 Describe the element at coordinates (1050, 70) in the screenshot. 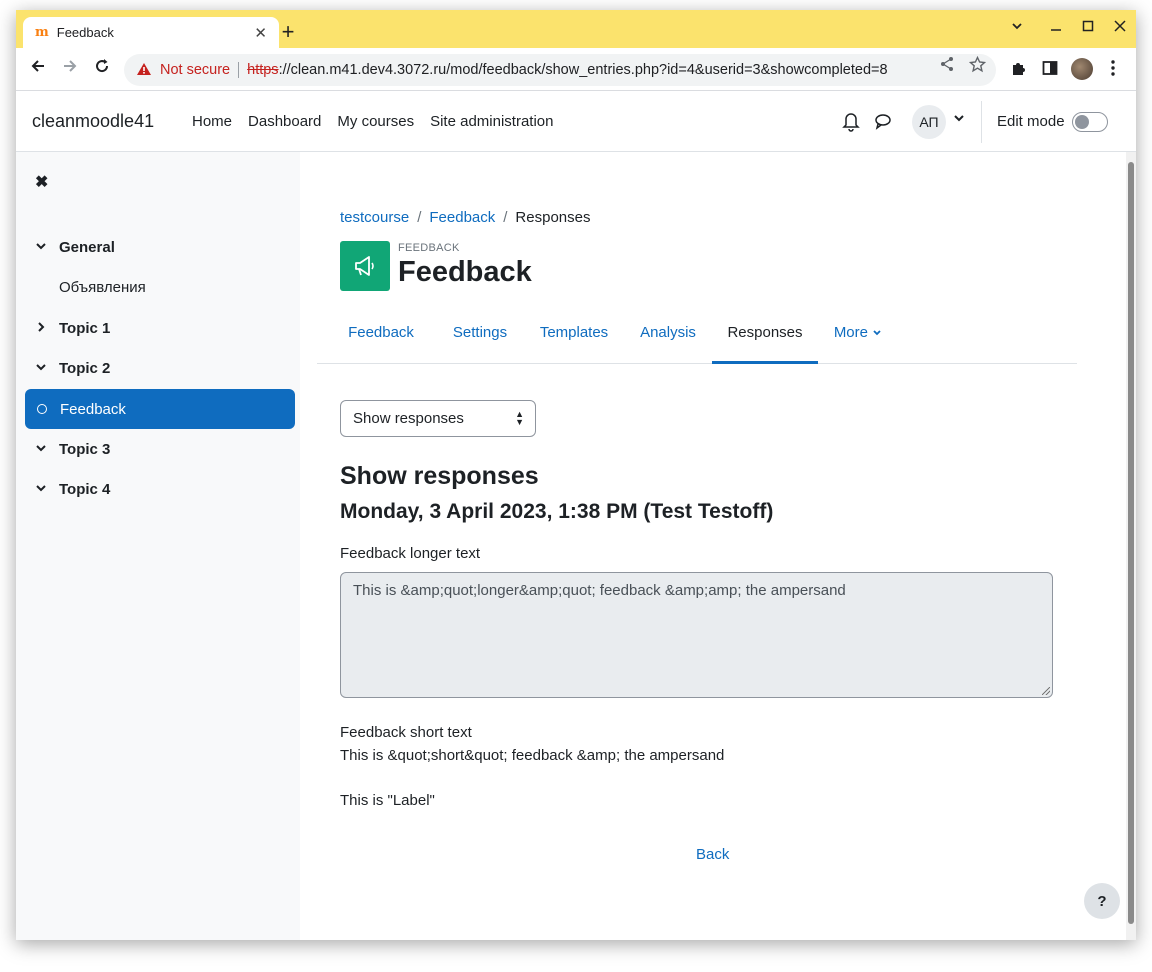

I see `side-panel-icon` at that location.